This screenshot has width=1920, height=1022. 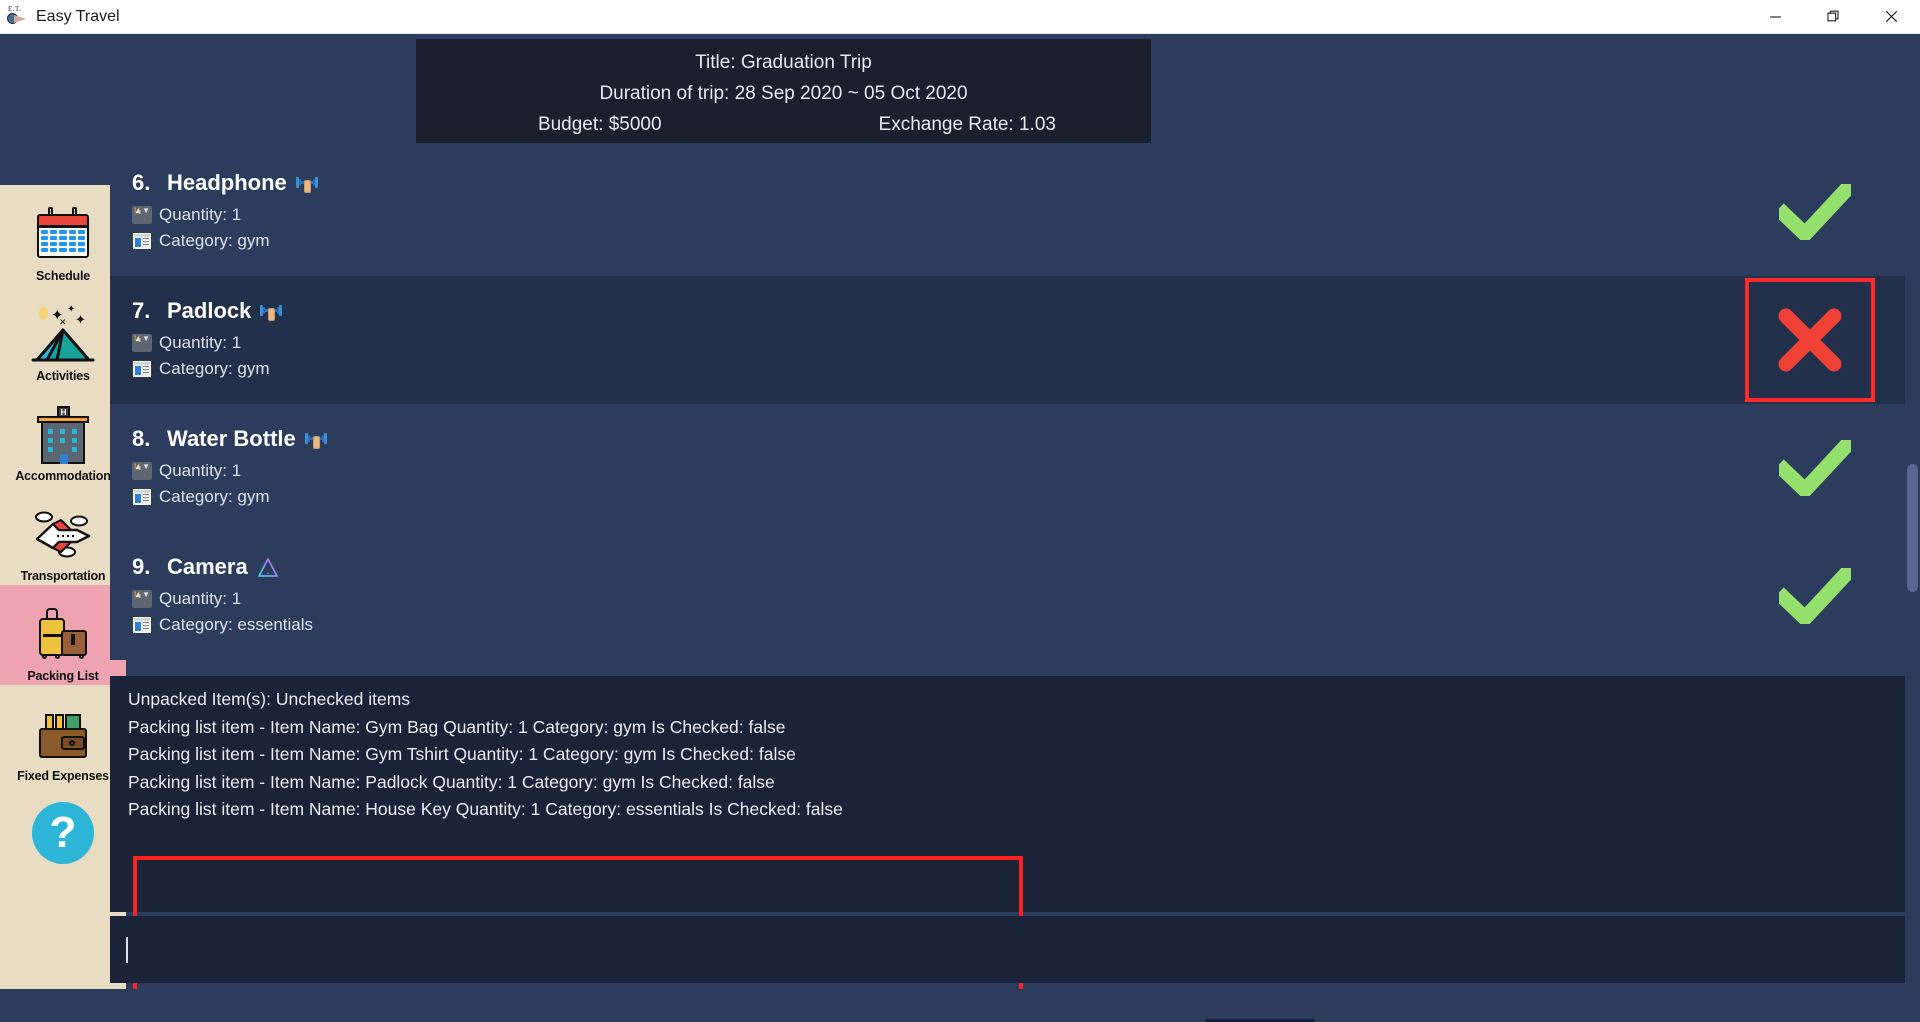 I want to click on command-input, so click(x=1007, y=949).